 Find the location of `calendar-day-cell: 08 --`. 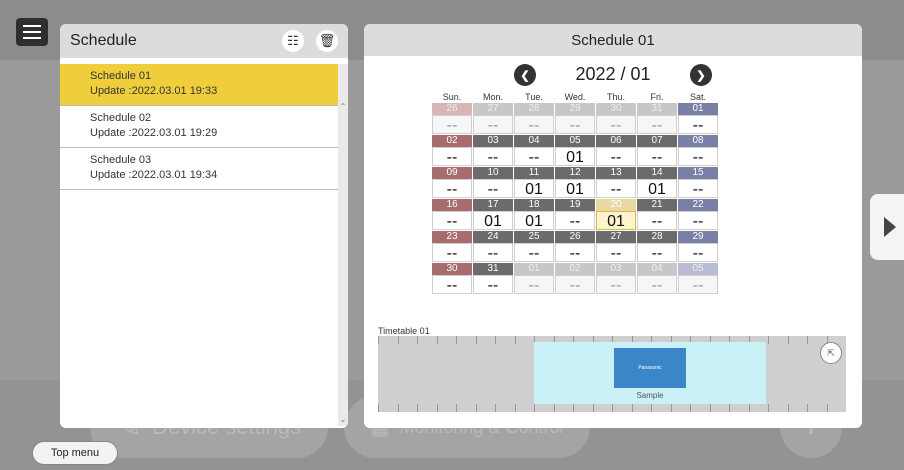

calendar-day-cell: 08 -- is located at coordinates (698, 150).